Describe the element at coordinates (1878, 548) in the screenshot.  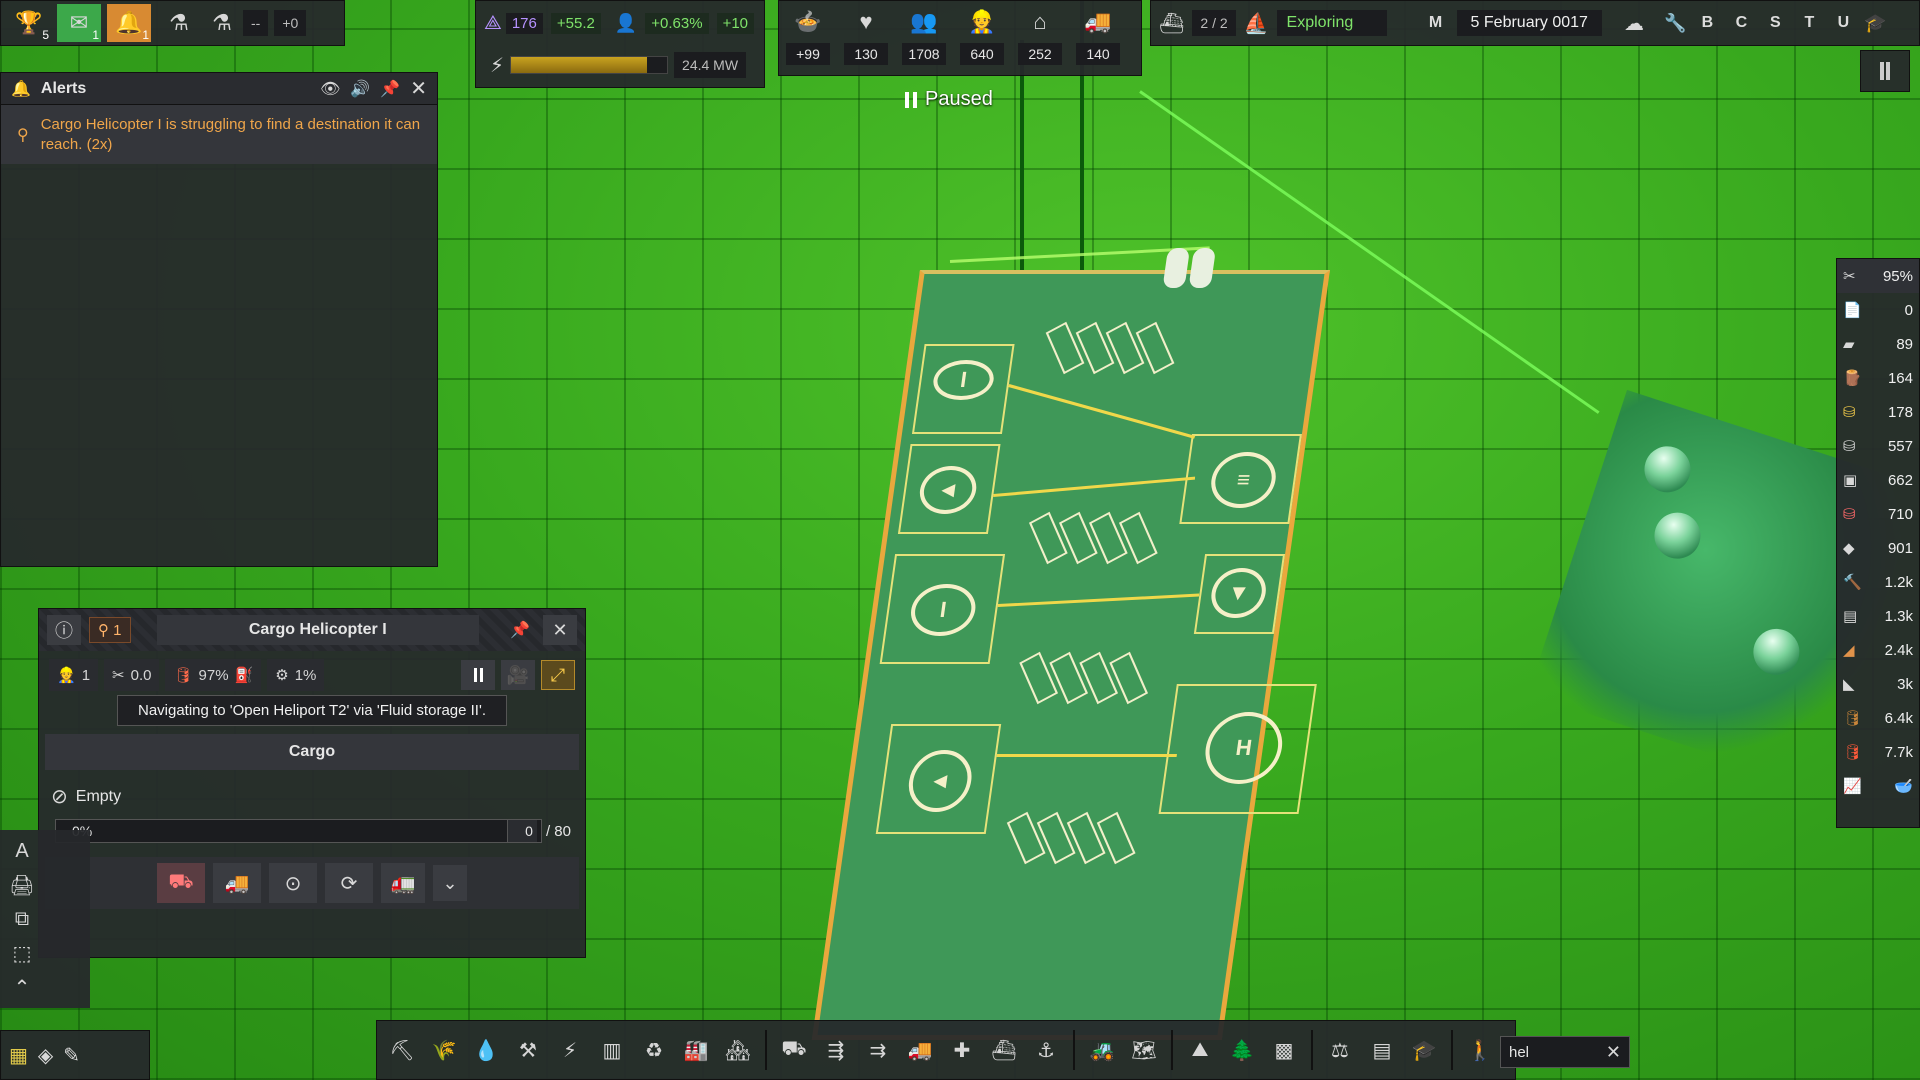
I see `resource-row: ◆ 901` at that location.